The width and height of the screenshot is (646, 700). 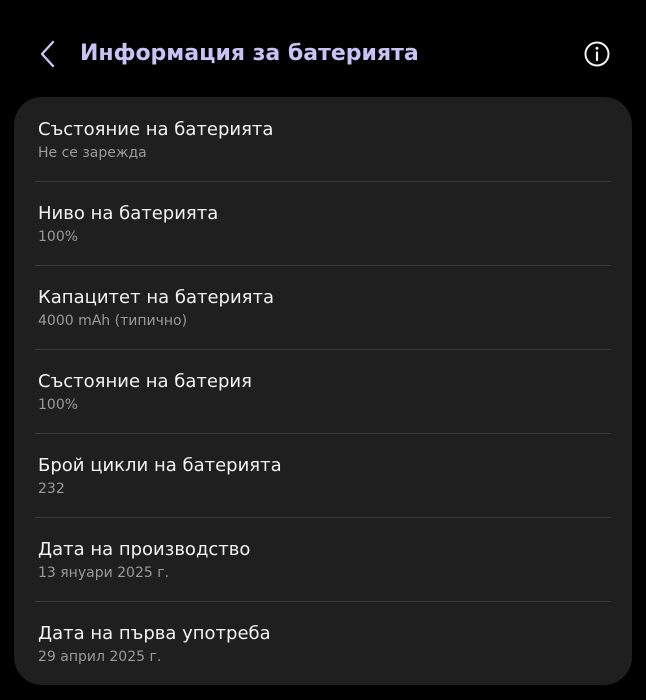 I want to click on list-item-value: 29 април 2025 г., so click(x=100, y=657).